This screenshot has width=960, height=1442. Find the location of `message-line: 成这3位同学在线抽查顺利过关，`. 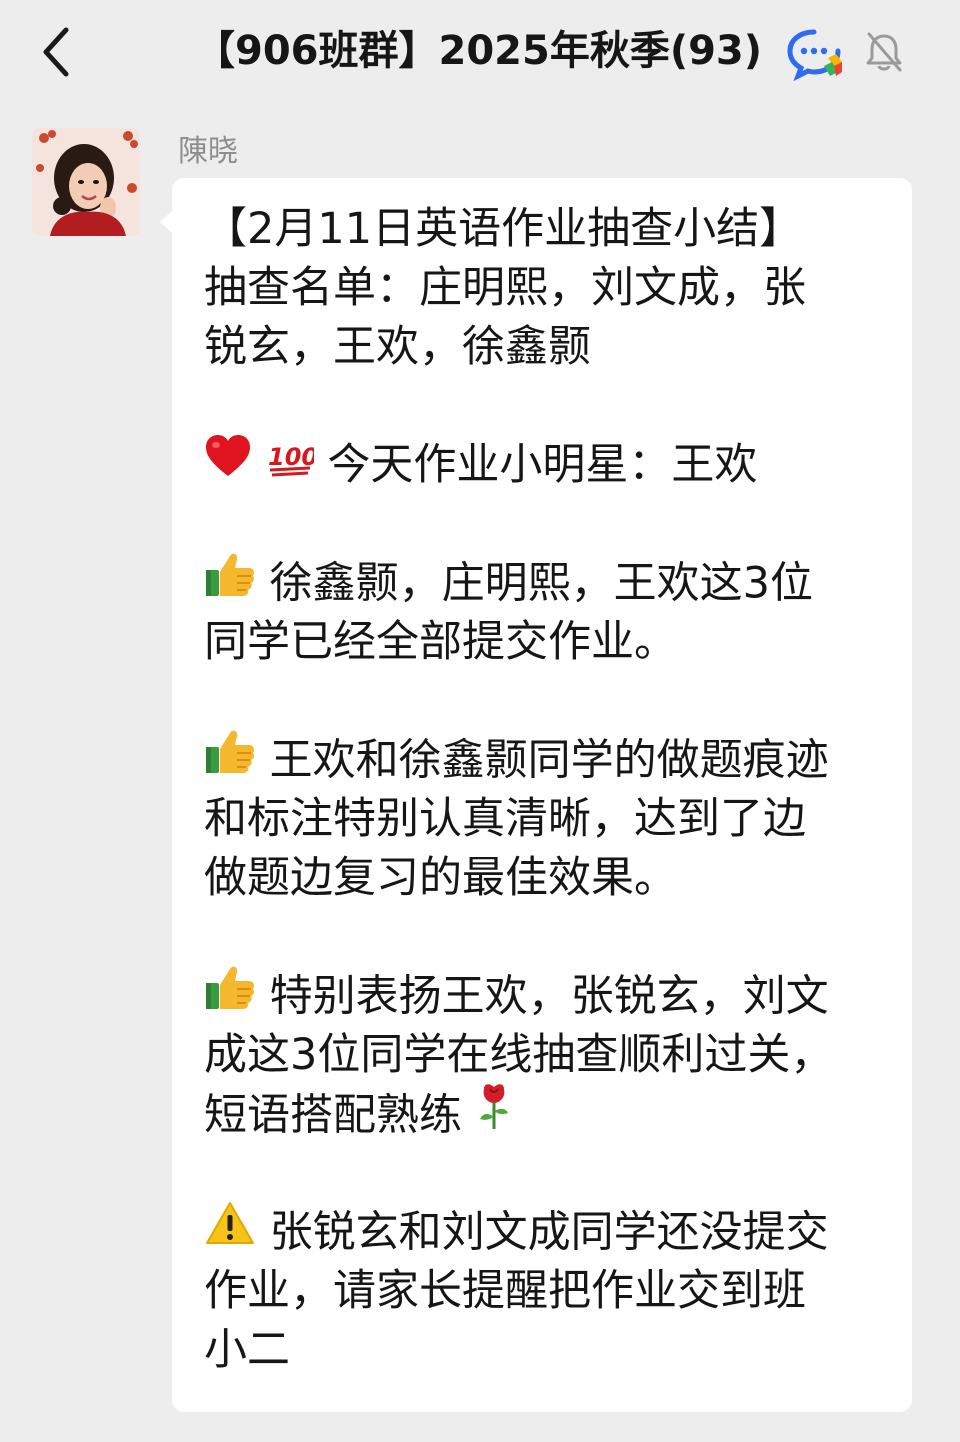

message-line: 成这3位同学在线抽查顺利过关， is located at coordinates (519, 1055).